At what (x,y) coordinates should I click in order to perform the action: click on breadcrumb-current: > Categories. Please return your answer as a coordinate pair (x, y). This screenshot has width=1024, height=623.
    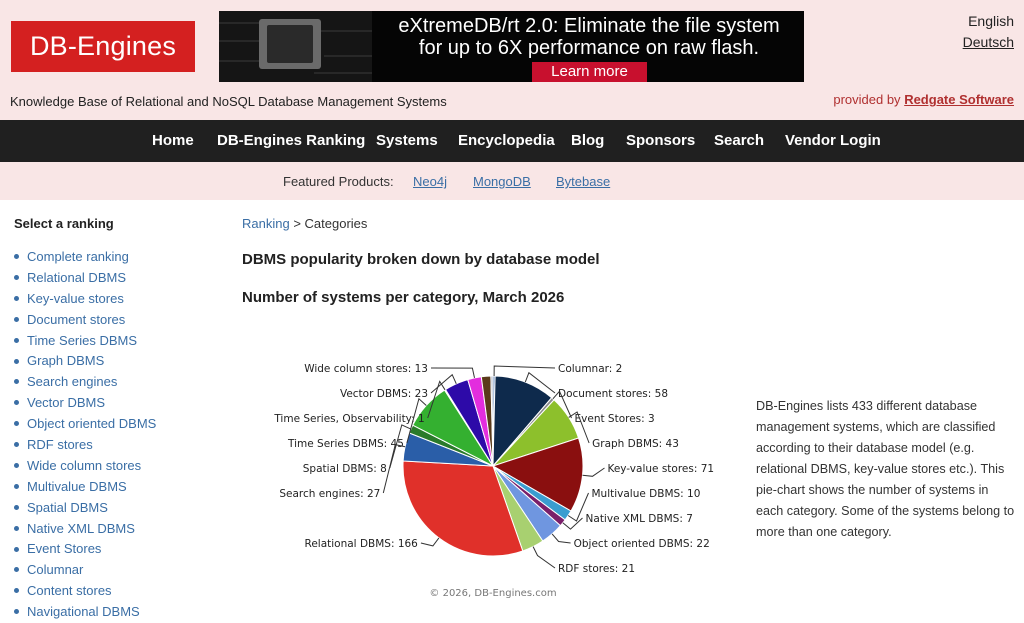
    Looking at the image, I should click on (330, 223).